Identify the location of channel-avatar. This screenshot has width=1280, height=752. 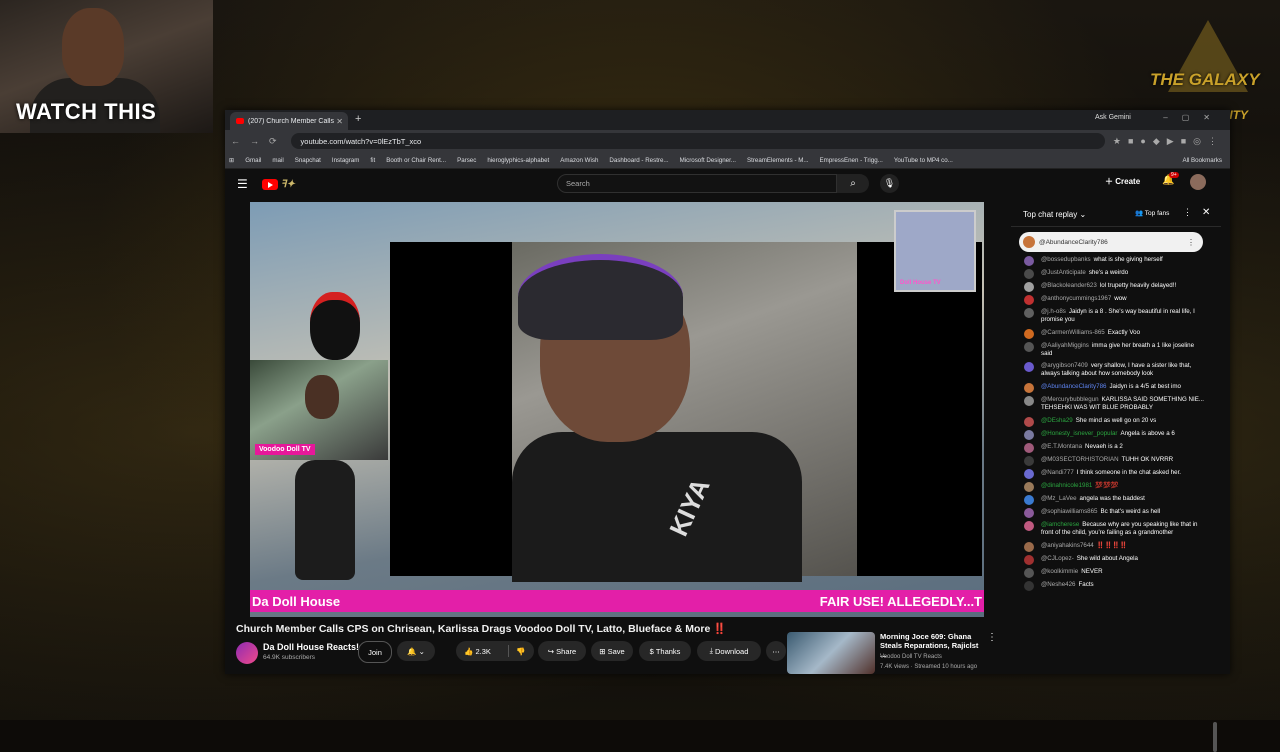
(247, 653).